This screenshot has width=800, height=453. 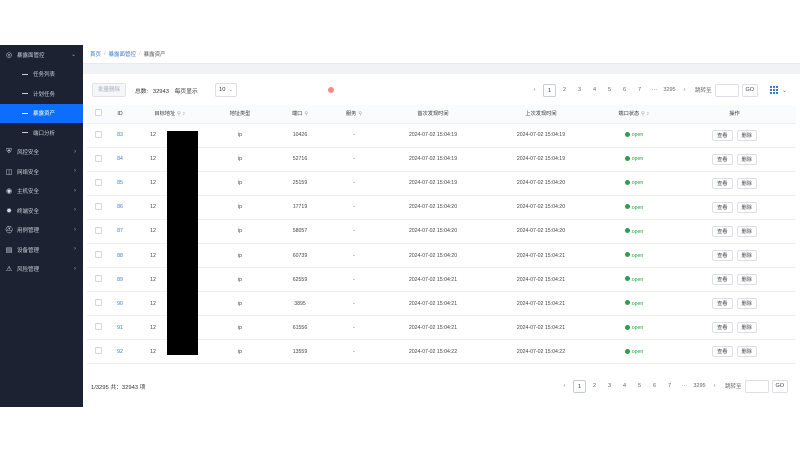 I want to click on select-cell, so click(x=98, y=207).